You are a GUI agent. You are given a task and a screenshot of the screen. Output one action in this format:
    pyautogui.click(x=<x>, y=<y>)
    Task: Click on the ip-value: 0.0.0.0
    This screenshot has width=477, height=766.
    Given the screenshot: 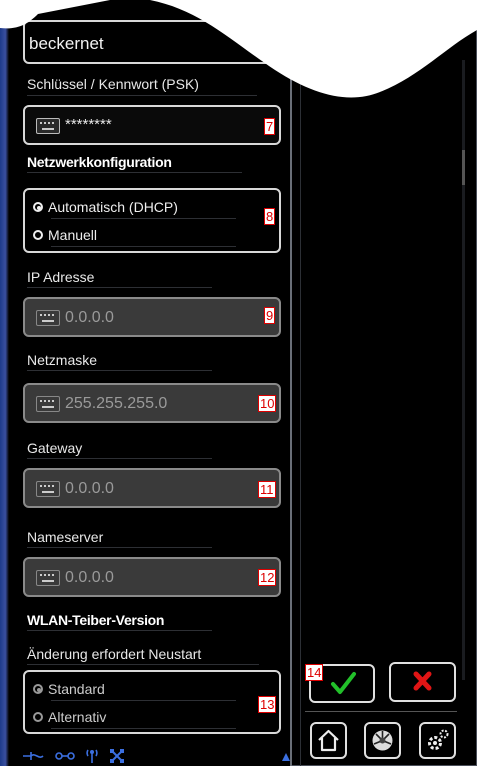 What is the action you would take?
    pyautogui.click(x=89, y=317)
    